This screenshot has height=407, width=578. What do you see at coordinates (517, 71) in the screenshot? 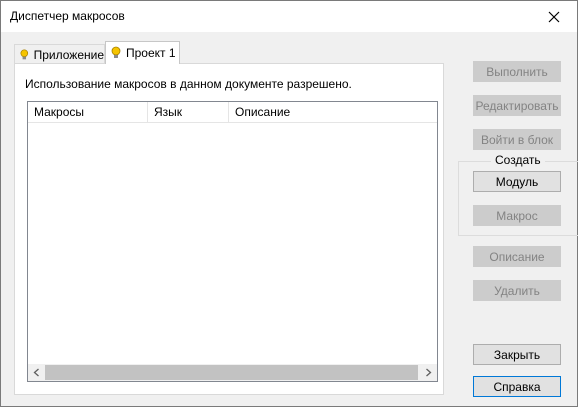
I see `run-button: Выполнить` at bounding box center [517, 71].